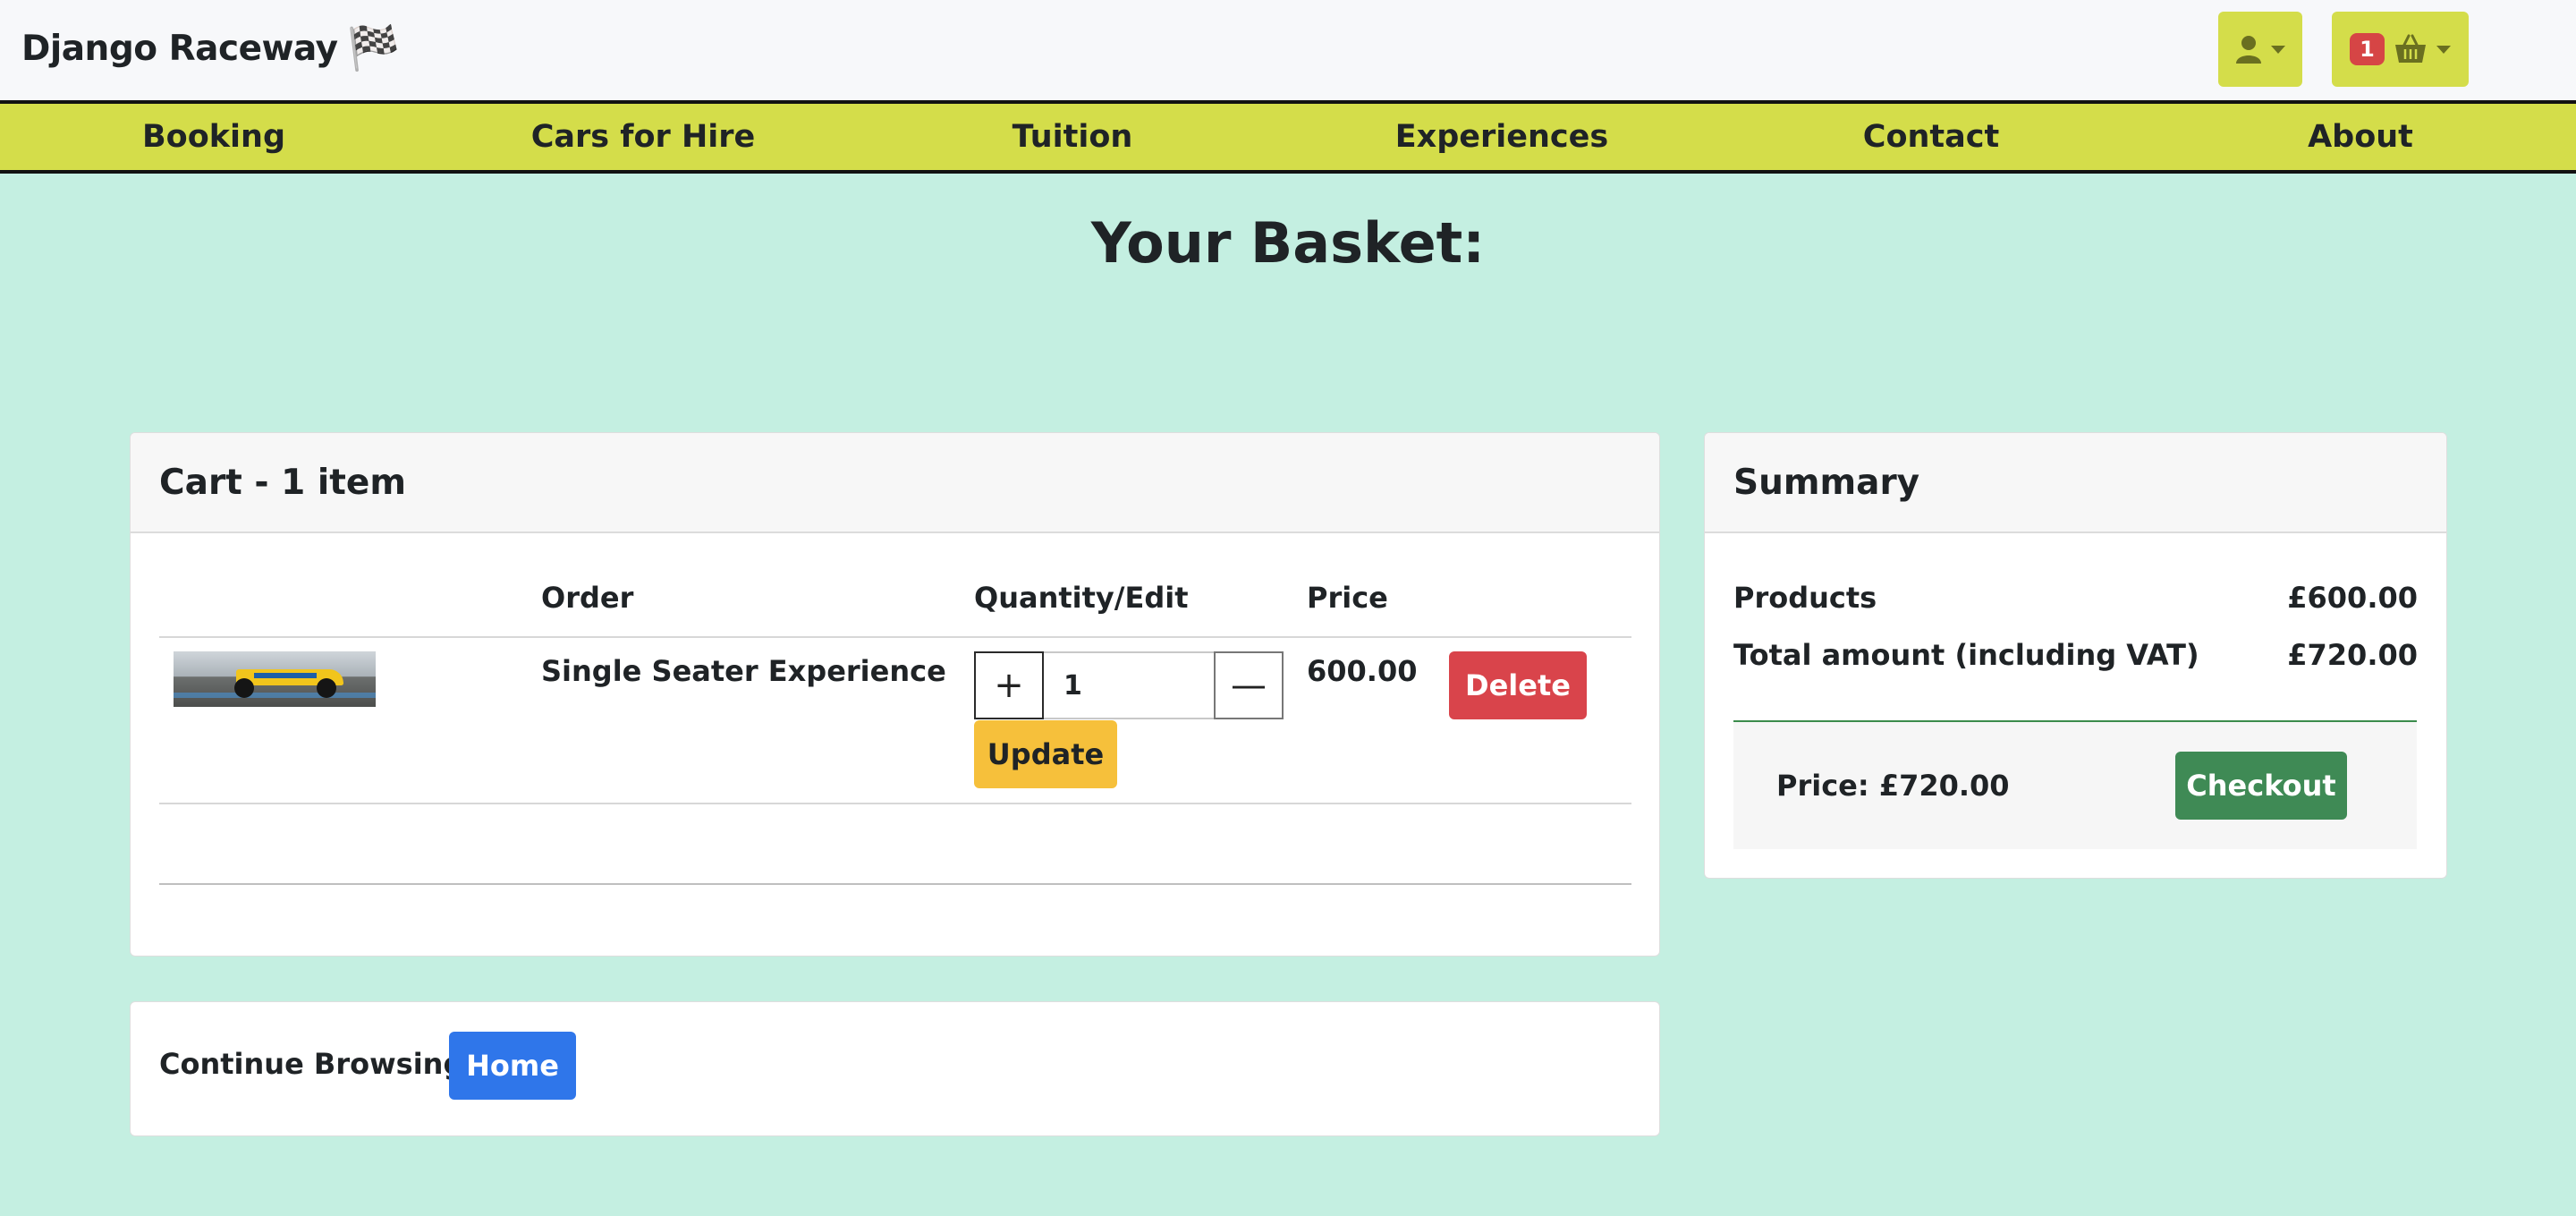 This screenshot has height=1216, width=2576. What do you see at coordinates (512, 1066) in the screenshot?
I see `home-button: Home` at bounding box center [512, 1066].